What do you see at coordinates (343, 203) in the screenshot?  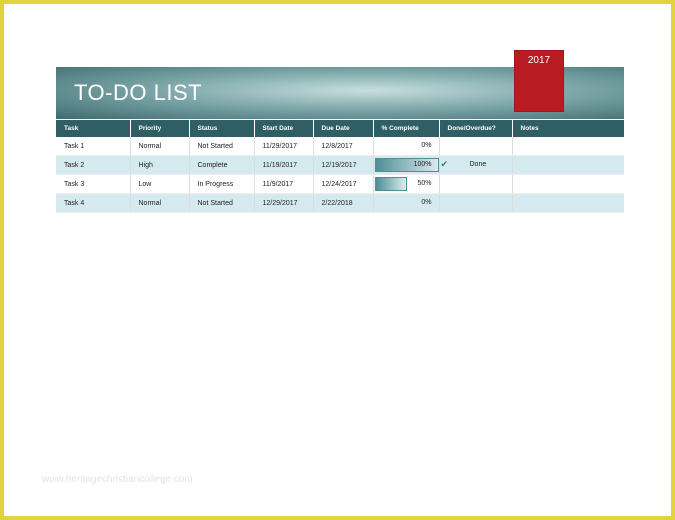 I see `cell-due-date: 2/22/2018` at bounding box center [343, 203].